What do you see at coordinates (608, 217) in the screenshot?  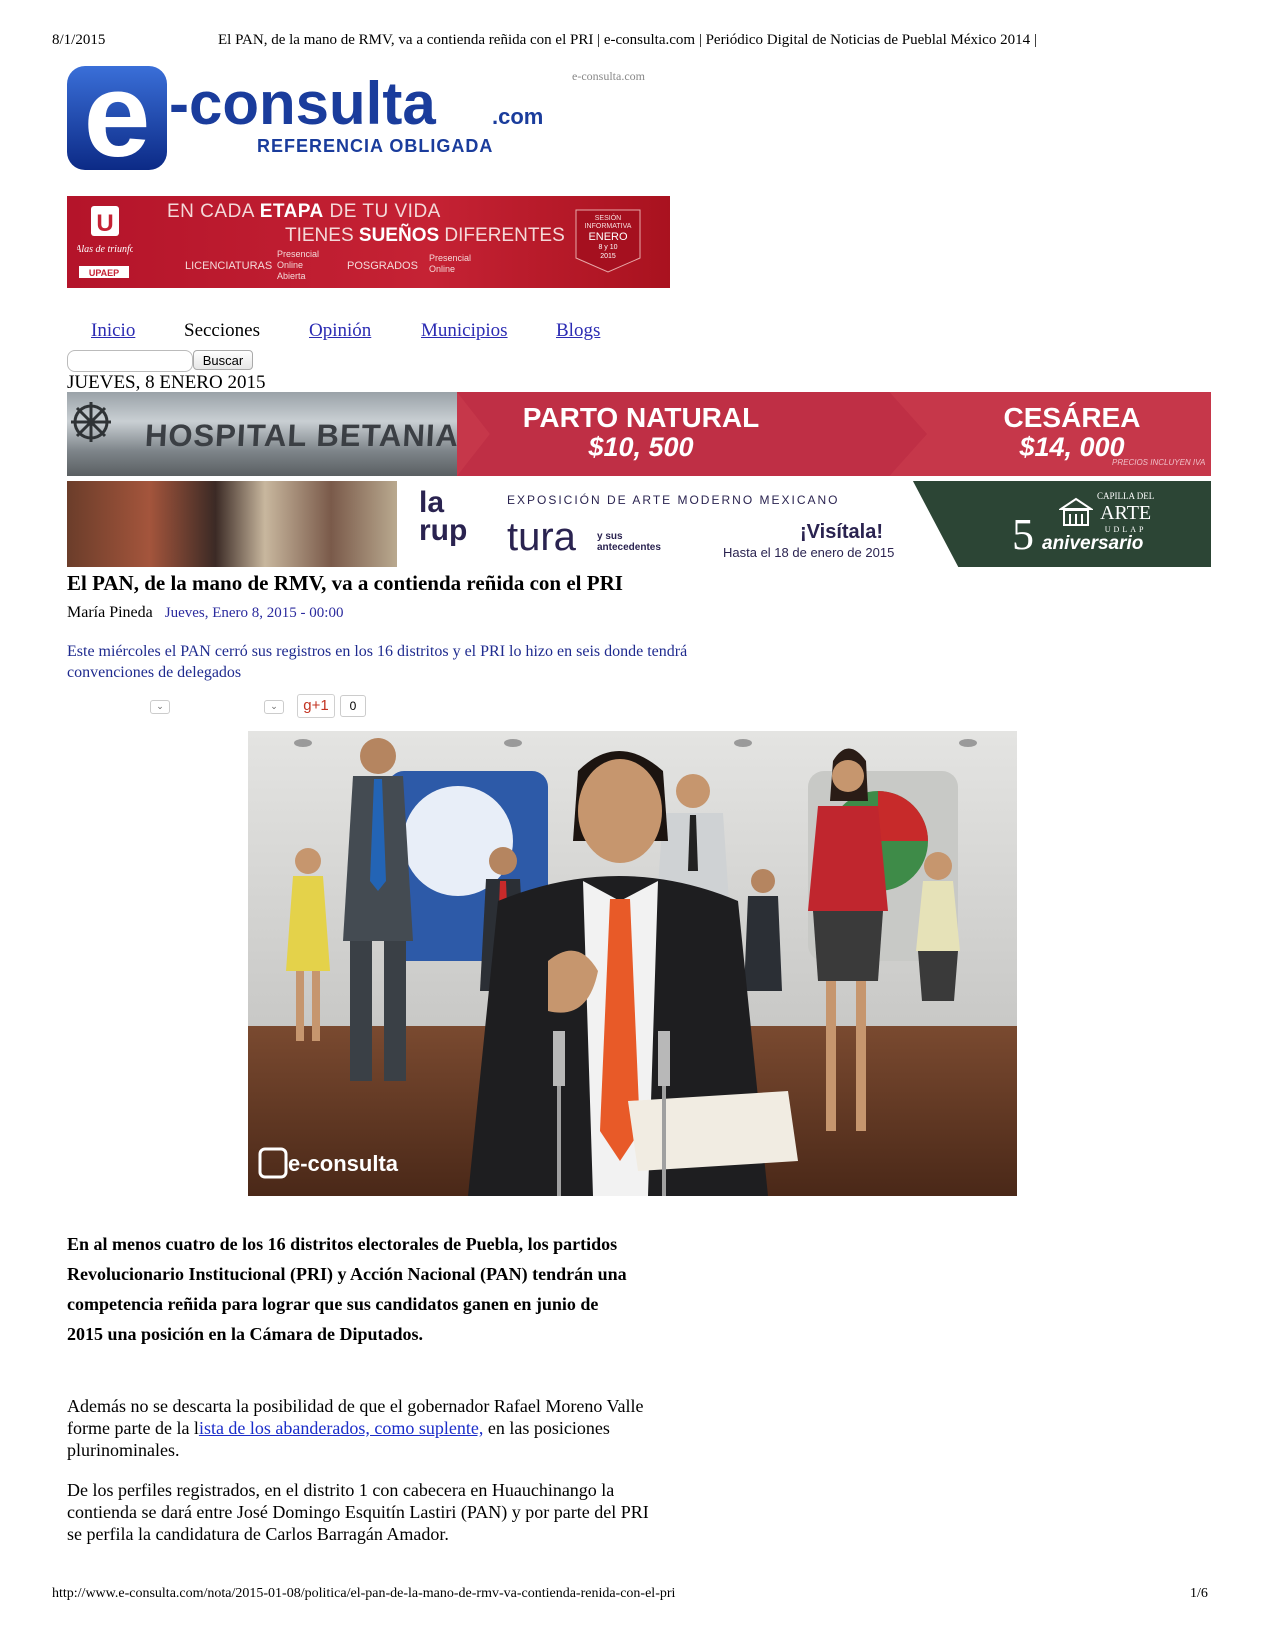 I see `svg-text: SESIÓN` at bounding box center [608, 217].